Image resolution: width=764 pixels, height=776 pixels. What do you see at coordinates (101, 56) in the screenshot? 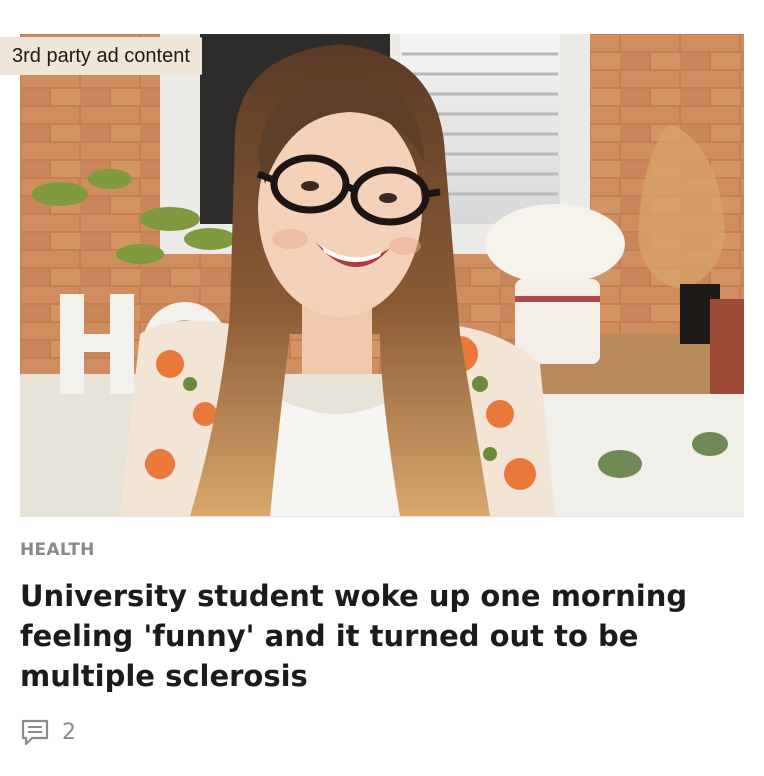
I see `third-party-ad-badge: 3rd party ad content` at bounding box center [101, 56].